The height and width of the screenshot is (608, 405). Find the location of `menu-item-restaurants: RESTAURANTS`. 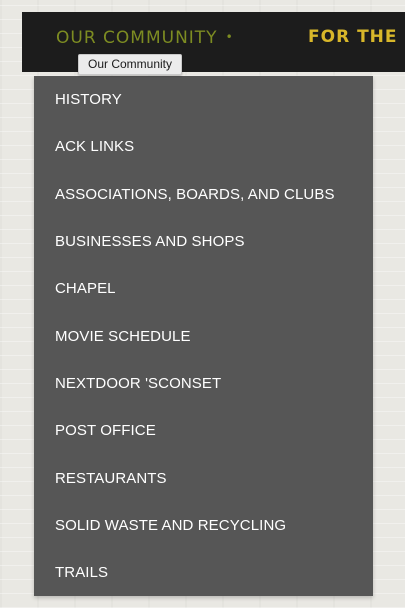

menu-item-restaurants: RESTAURANTS is located at coordinates (203, 477).